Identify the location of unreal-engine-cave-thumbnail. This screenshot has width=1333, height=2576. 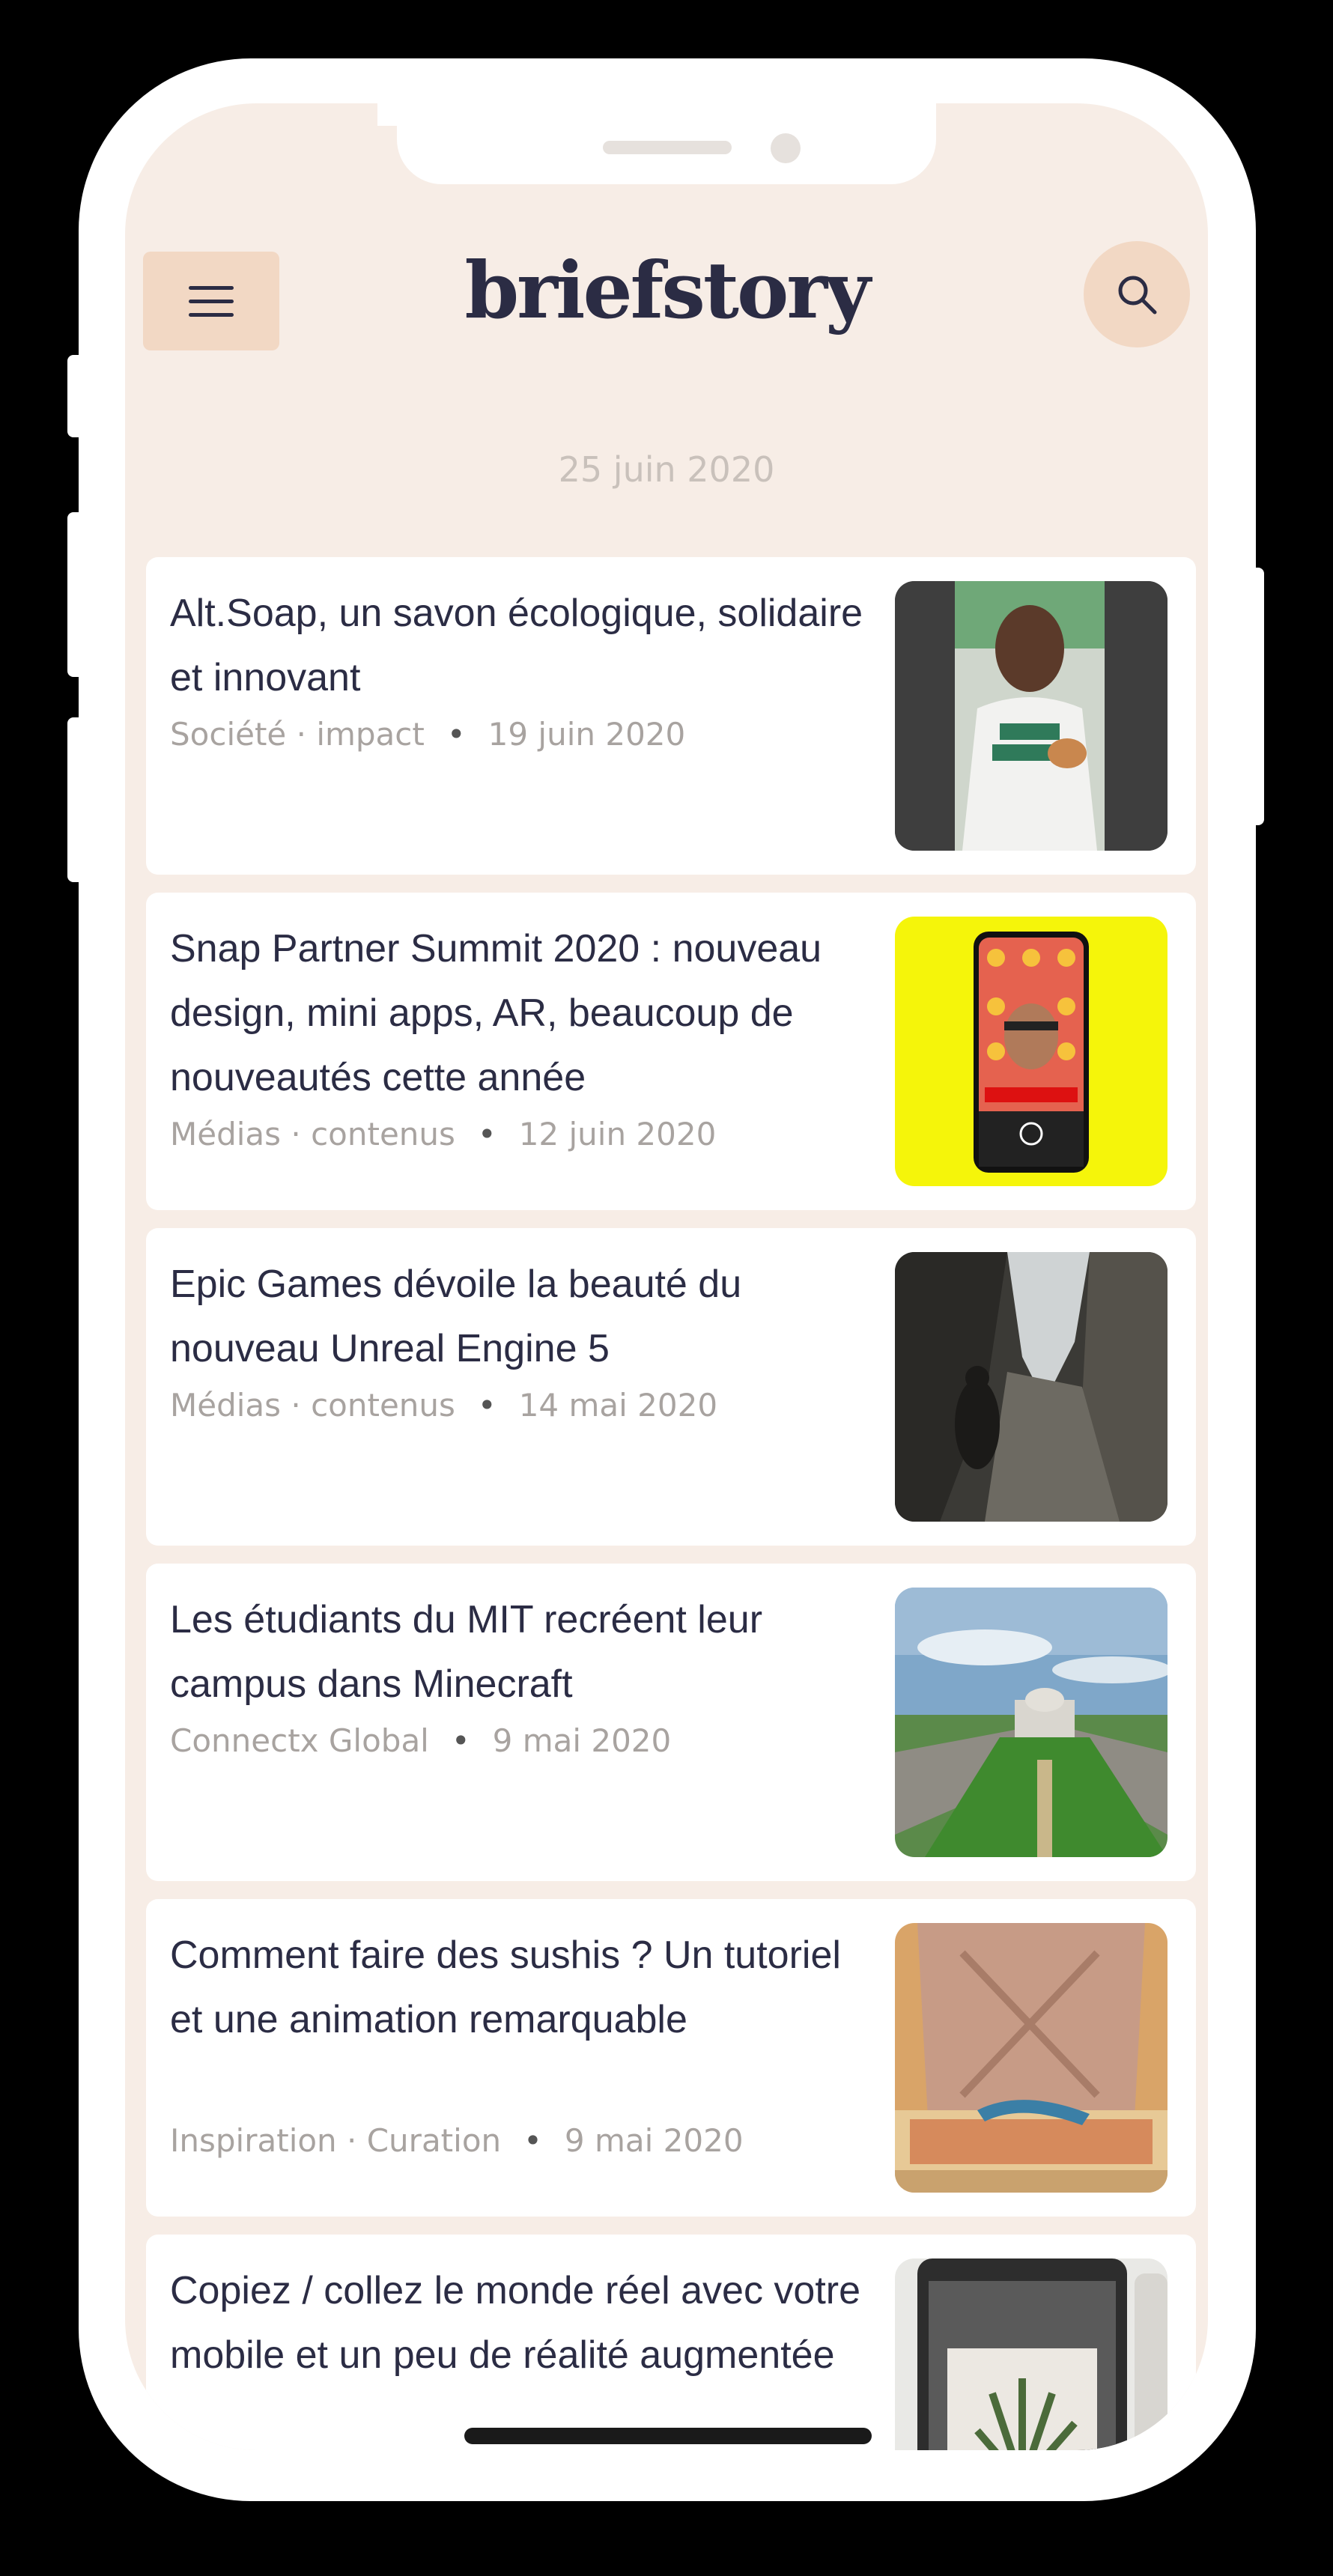
(1031, 1387).